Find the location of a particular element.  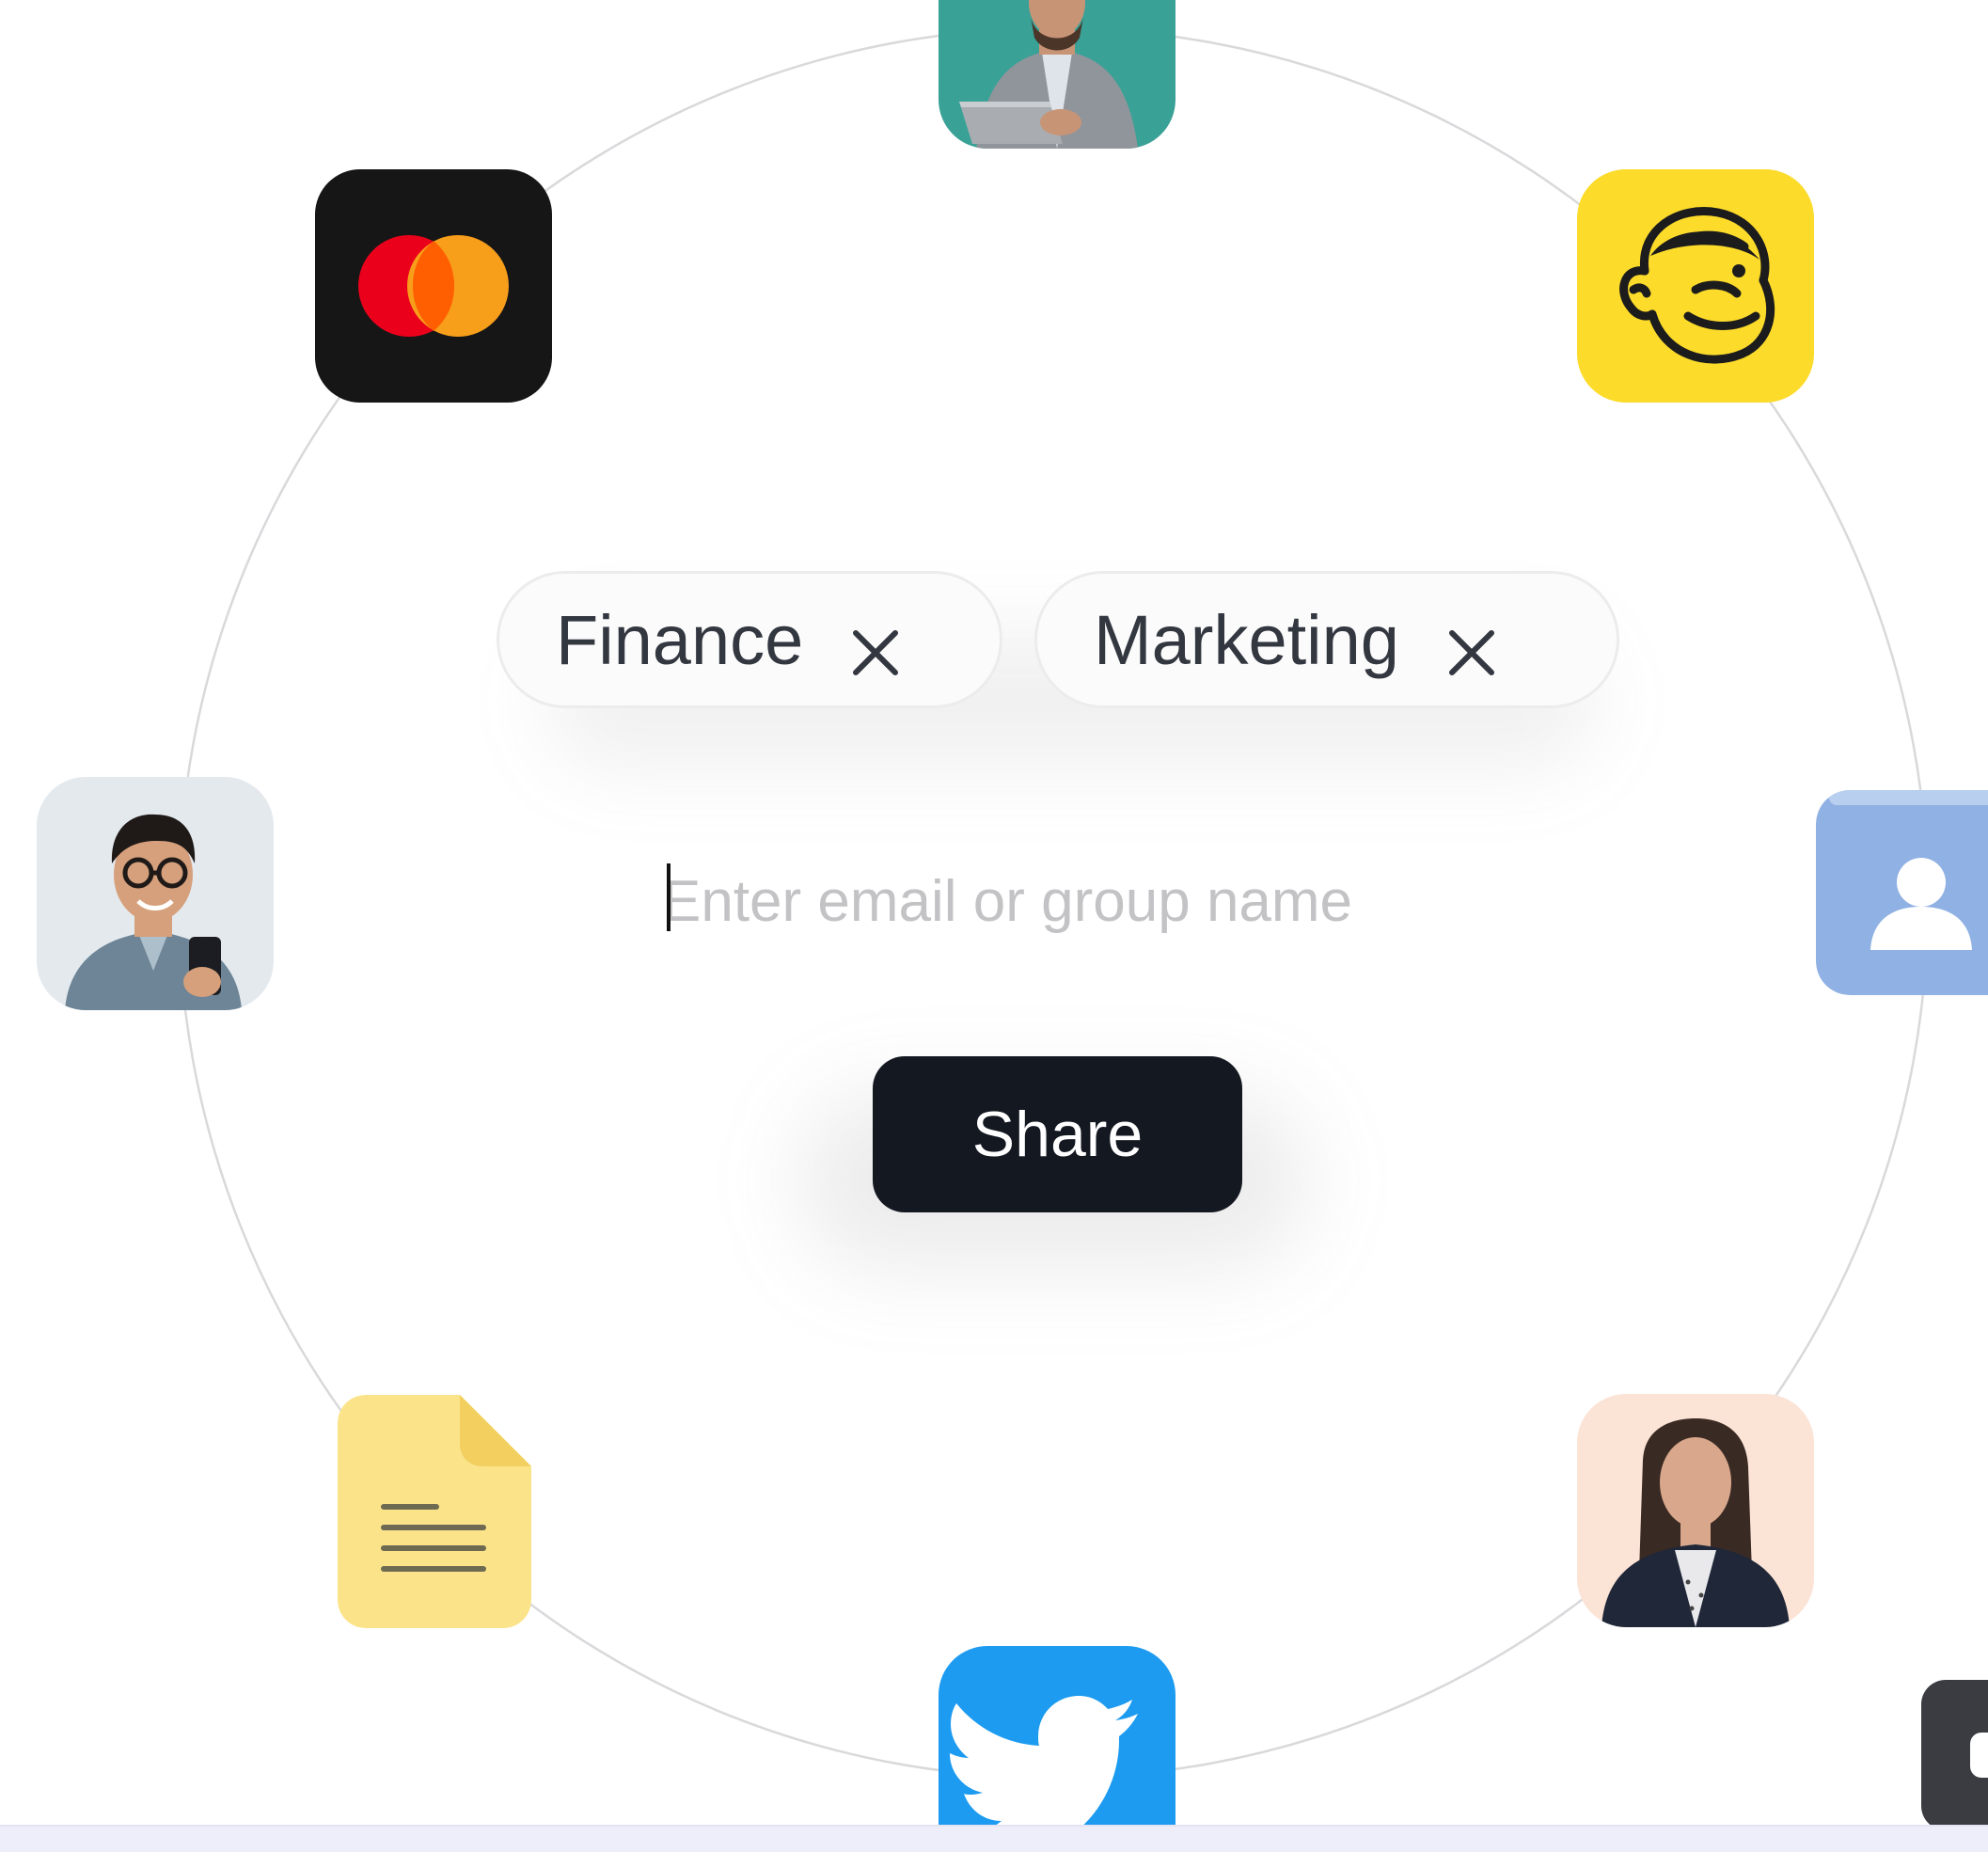

tag-chip-finance: Finance is located at coordinates (749, 639).